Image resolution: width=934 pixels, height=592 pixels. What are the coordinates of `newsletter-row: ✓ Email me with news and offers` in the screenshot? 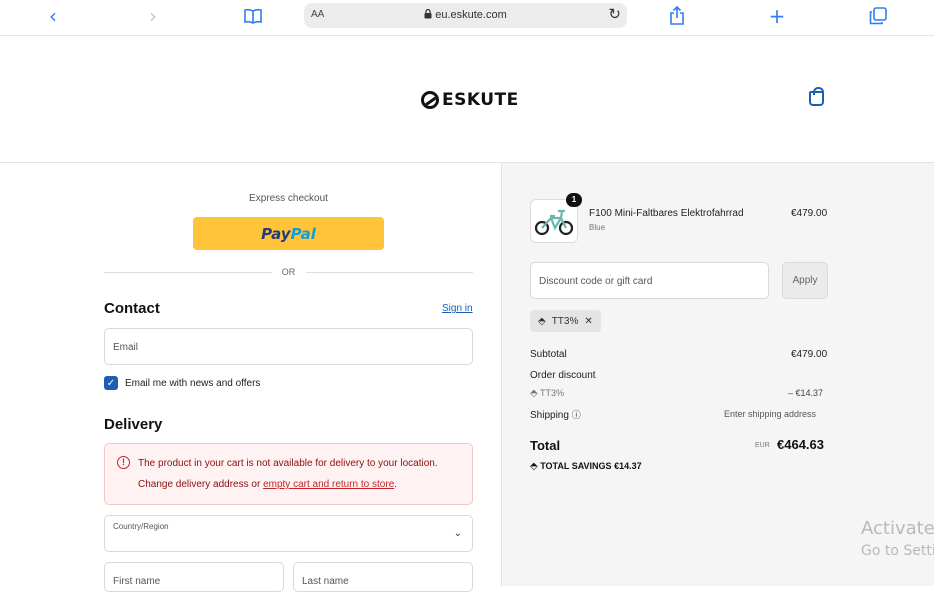 It's located at (182, 383).